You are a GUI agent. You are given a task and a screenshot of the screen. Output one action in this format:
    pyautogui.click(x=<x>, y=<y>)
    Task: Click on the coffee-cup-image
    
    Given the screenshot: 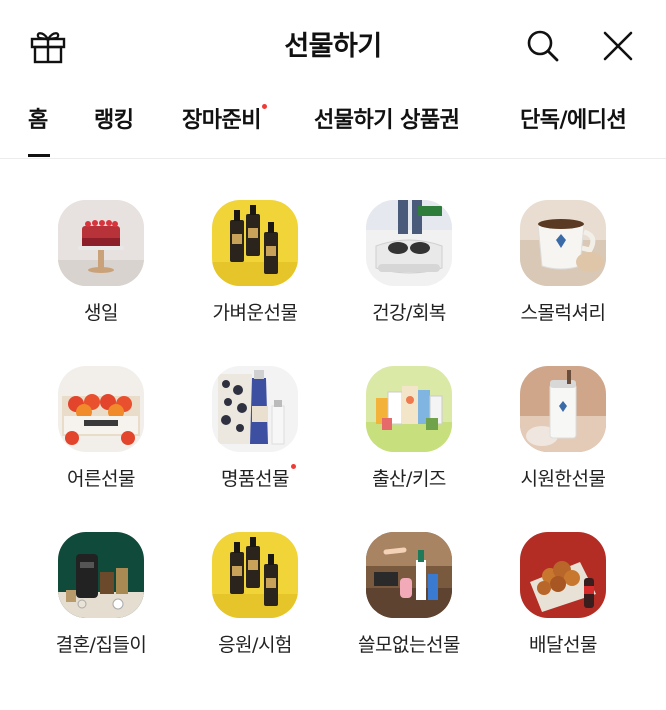 What is the action you would take?
    pyautogui.click(x=563, y=243)
    